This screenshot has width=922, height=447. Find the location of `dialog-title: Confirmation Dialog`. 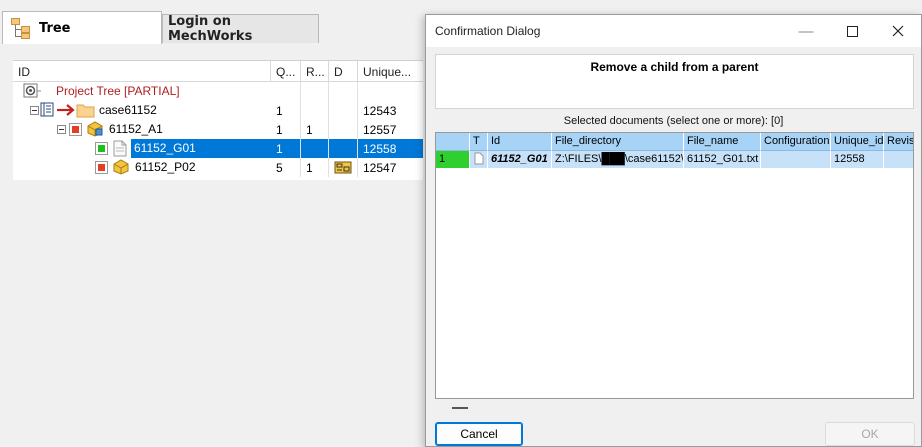

dialog-title: Confirmation Dialog is located at coordinates (488, 31).